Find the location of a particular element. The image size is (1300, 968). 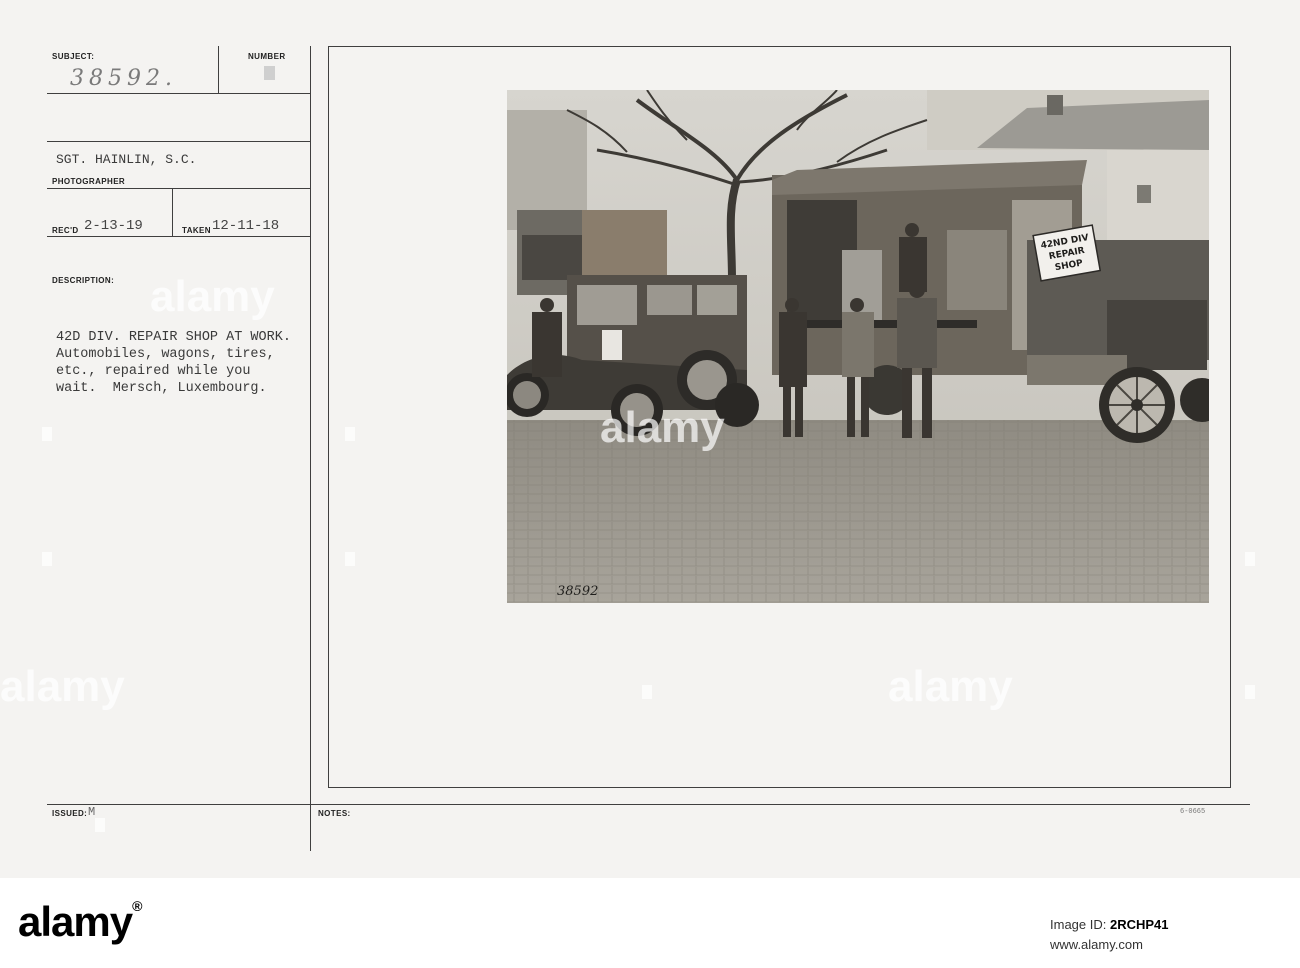

taken-date: 12-11-18 is located at coordinates (246, 226).